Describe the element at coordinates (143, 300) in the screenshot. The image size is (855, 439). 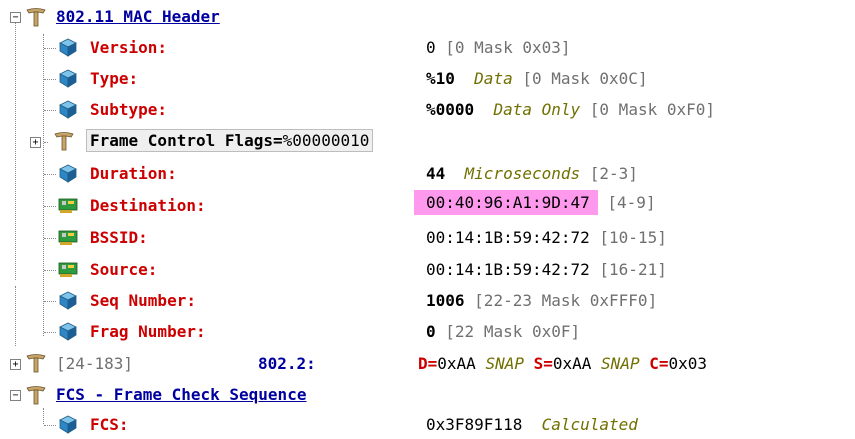
I see `field-label: Seq Number:` at that location.